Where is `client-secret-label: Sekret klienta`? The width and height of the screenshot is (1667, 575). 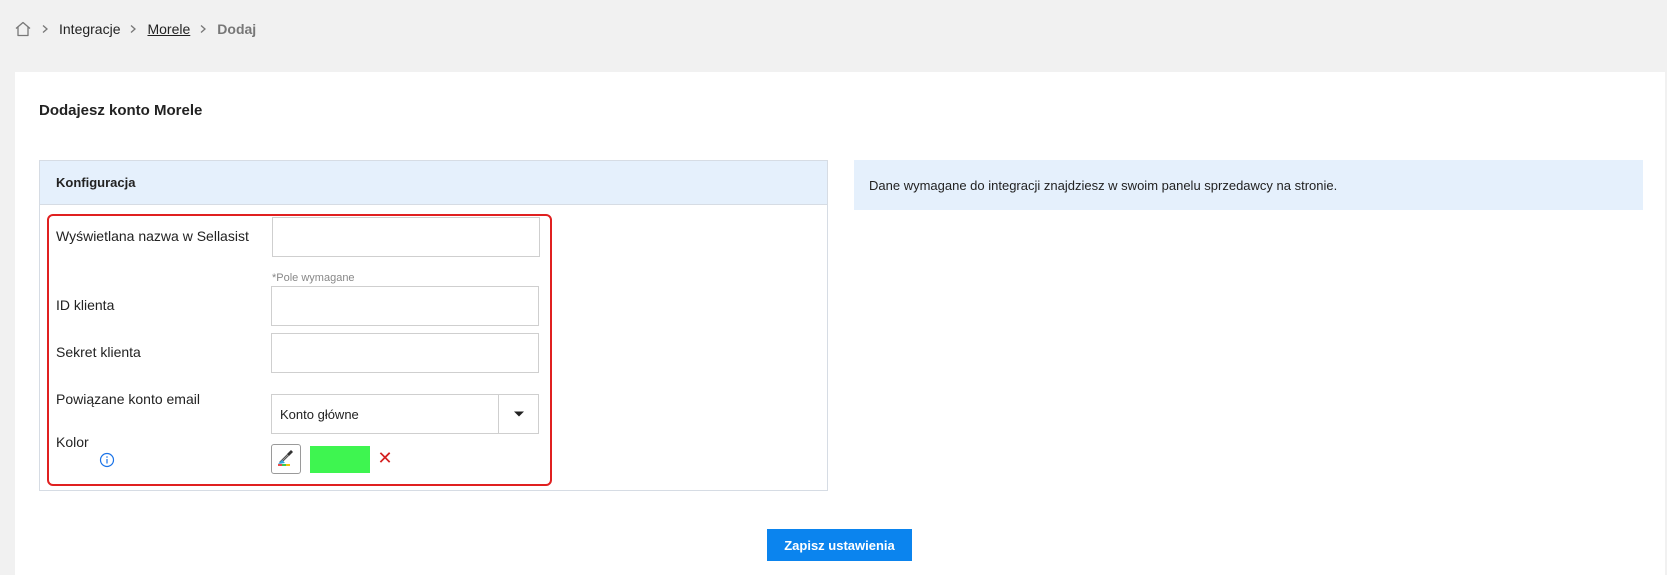 client-secret-label: Sekret klienta is located at coordinates (98, 352).